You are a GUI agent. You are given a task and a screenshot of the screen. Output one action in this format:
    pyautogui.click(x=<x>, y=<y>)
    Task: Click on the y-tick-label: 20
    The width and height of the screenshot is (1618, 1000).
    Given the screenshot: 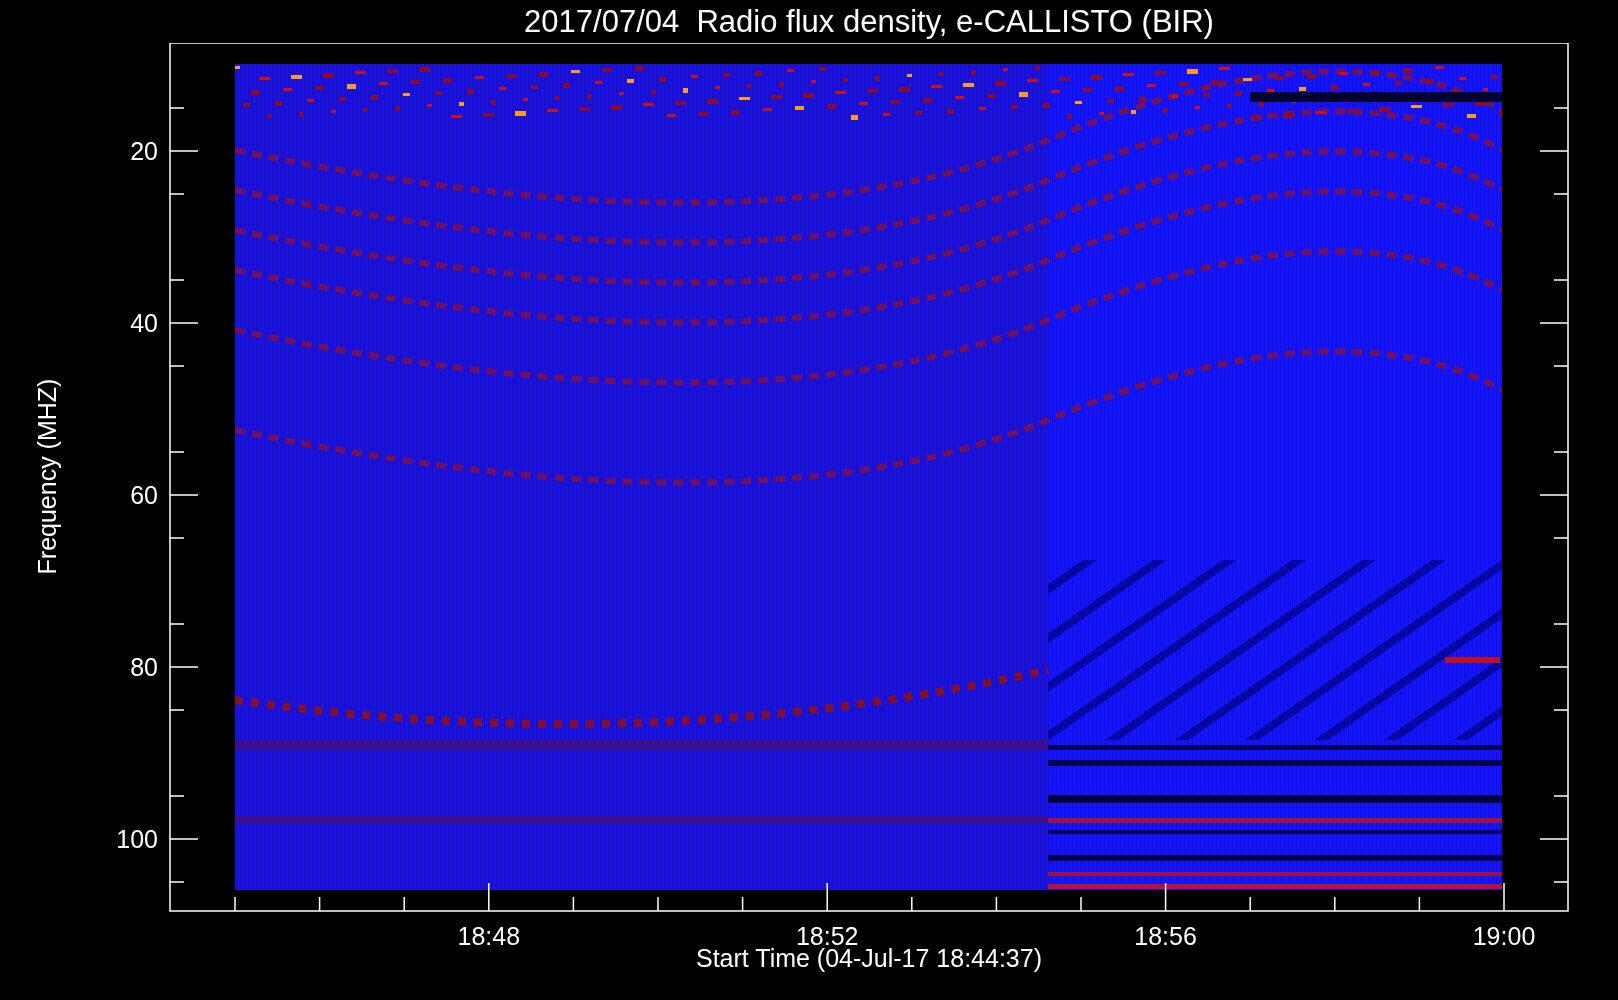 What is the action you would take?
    pyautogui.click(x=144, y=151)
    